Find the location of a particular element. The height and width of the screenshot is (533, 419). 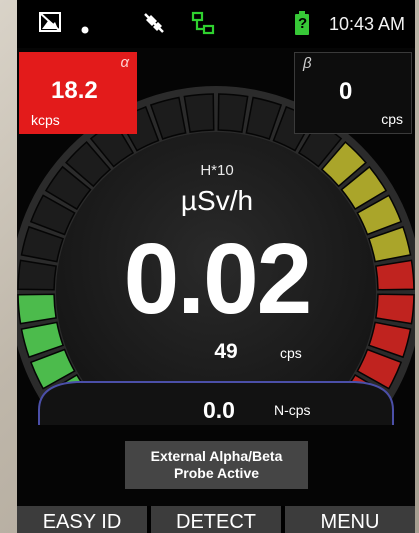

beta-unit: cps is located at coordinates (392, 119).